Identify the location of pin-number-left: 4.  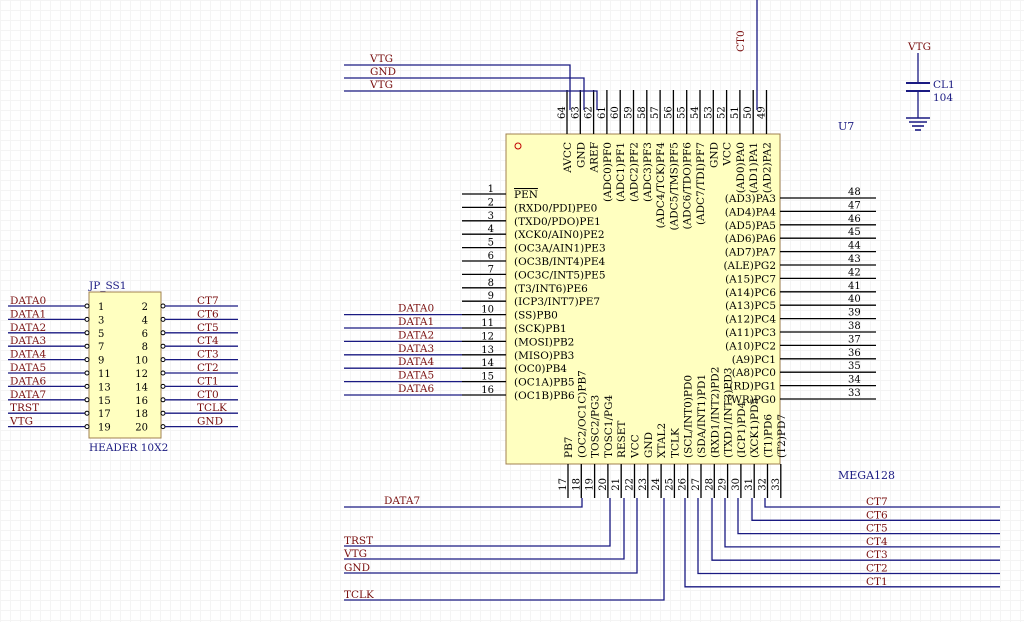
(491, 229).